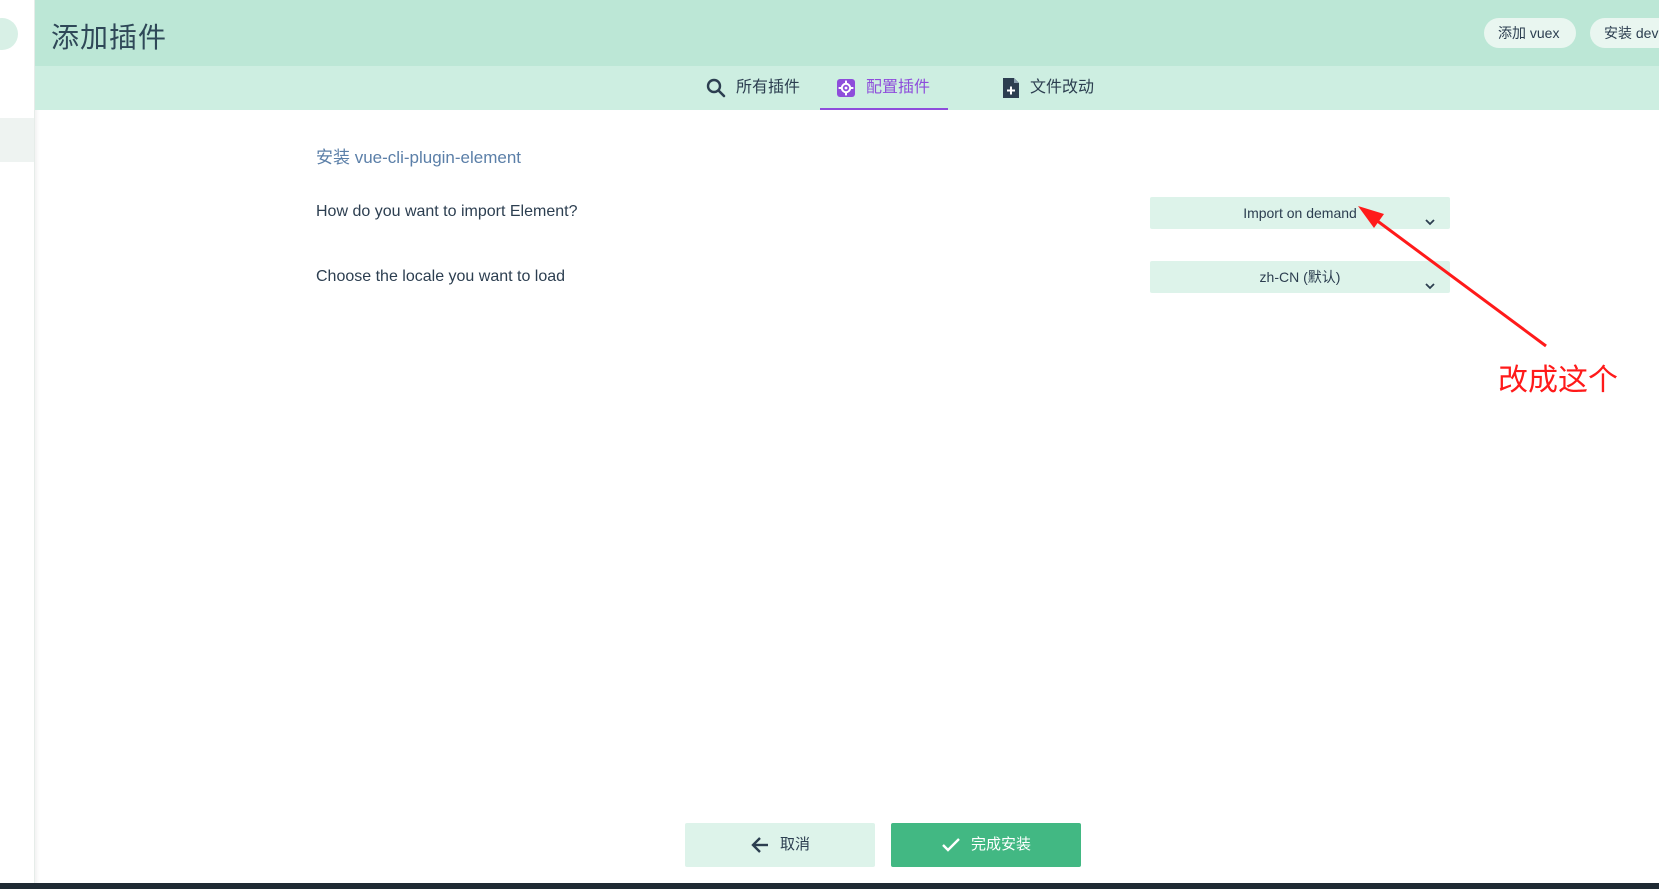 This screenshot has width=1659, height=889. I want to click on tab-label: 所有插件, so click(768, 87).